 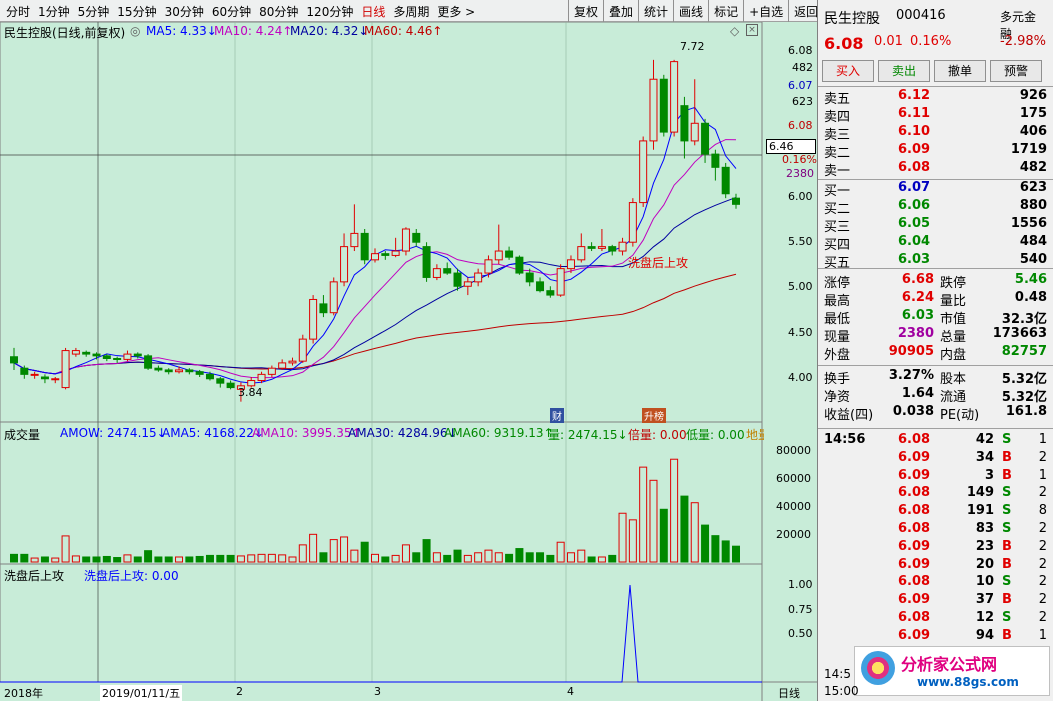 I want to click on period-tab: 30分钟, so click(x=184, y=11).